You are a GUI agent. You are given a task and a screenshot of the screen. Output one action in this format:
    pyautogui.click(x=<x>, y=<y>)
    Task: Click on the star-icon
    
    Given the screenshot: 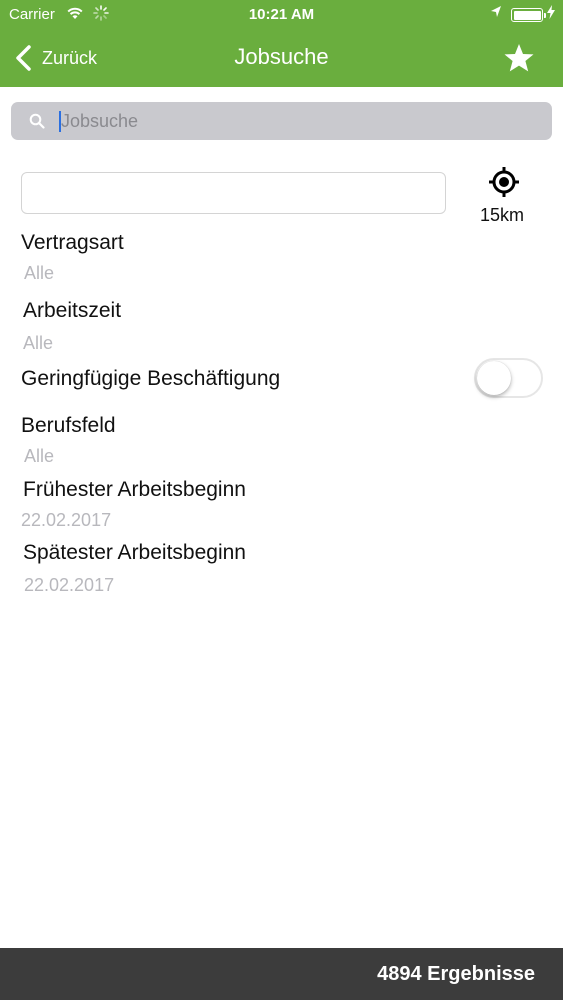 What is the action you would take?
    pyautogui.click(x=519, y=58)
    